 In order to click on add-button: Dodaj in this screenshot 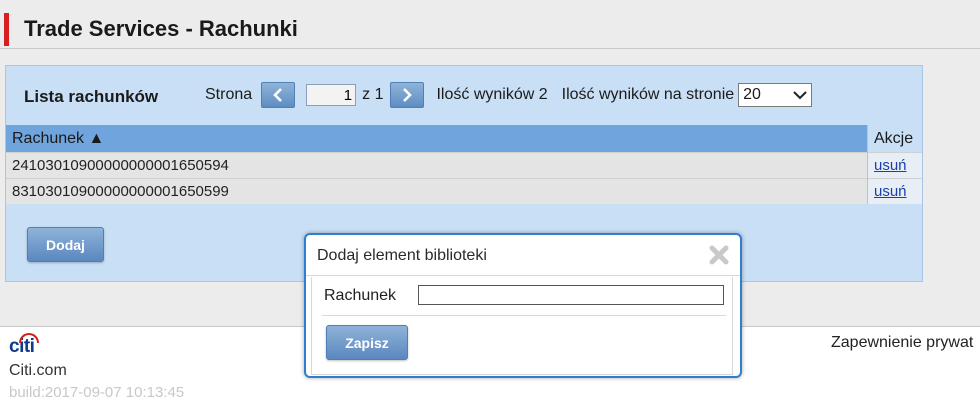, I will do `click(65, 244)`.